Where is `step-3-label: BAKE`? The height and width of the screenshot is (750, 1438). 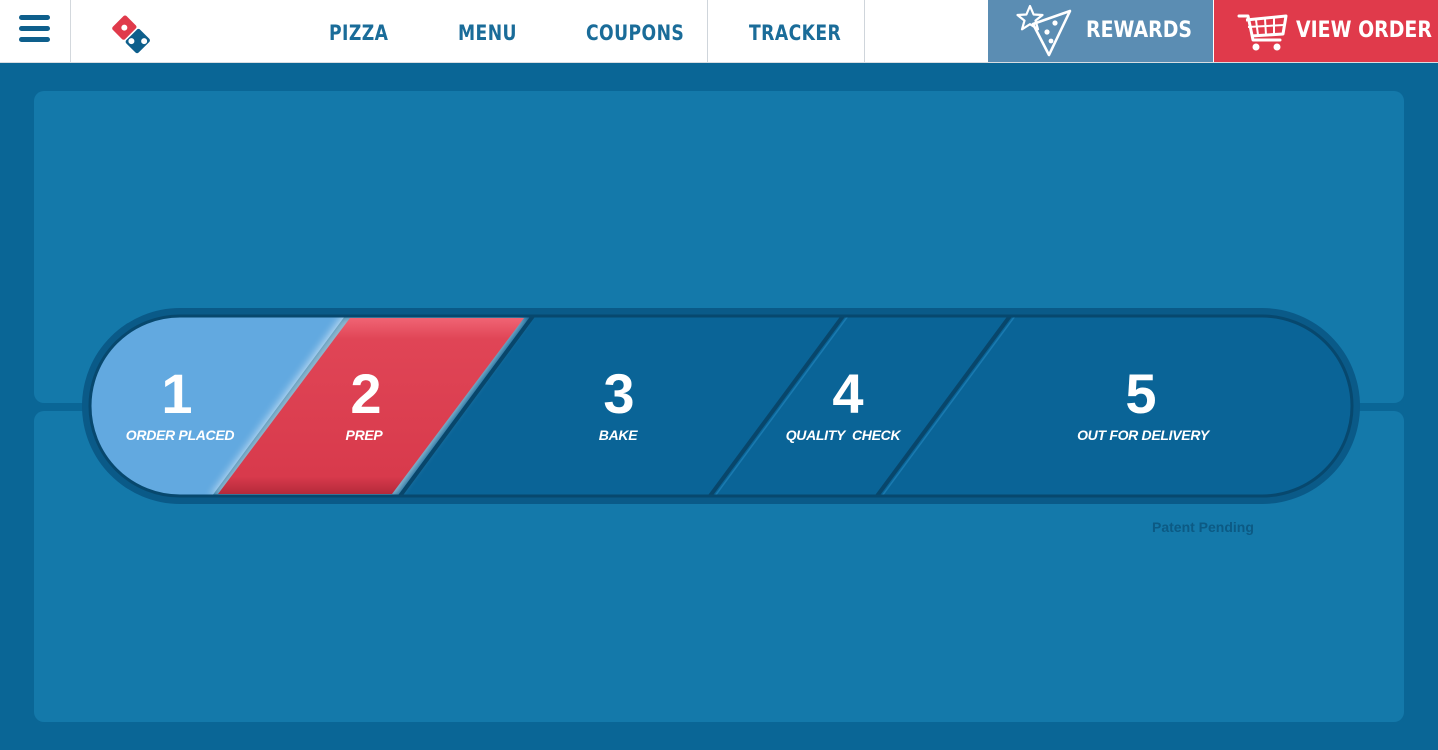 step-3-label: BAKE is located at coordinates (618, 435).